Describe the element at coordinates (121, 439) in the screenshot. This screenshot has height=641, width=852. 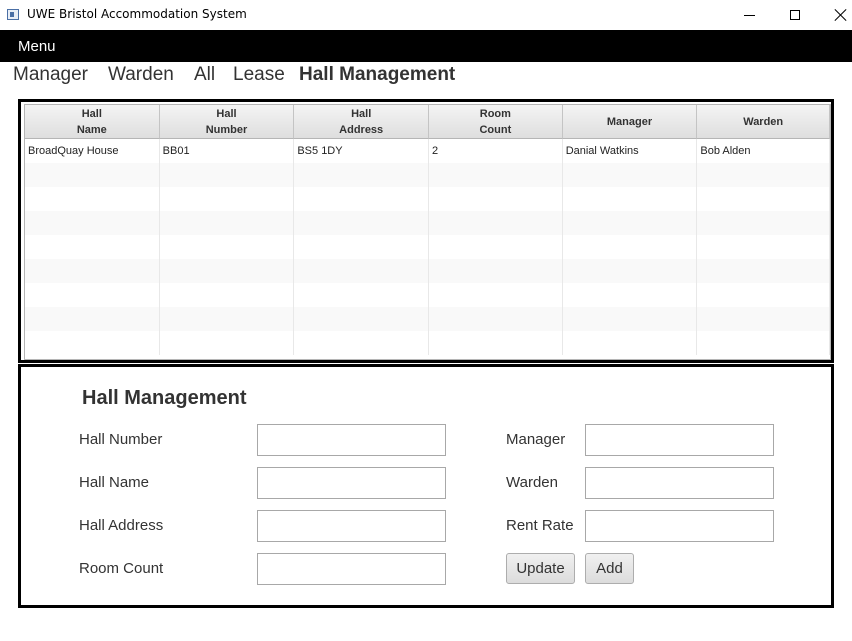
I see `hall-number-label: Hall Number` at that location.